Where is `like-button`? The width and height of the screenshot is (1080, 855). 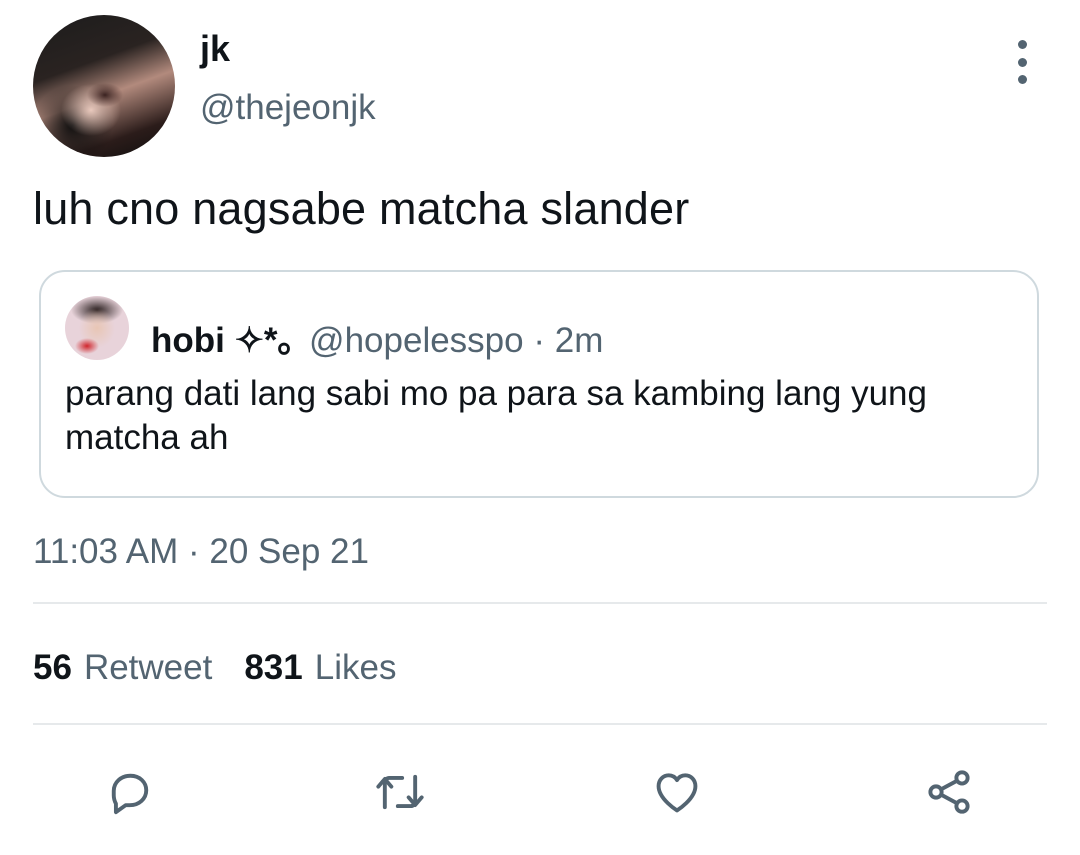
like-button is located at coordinates (677, 792).